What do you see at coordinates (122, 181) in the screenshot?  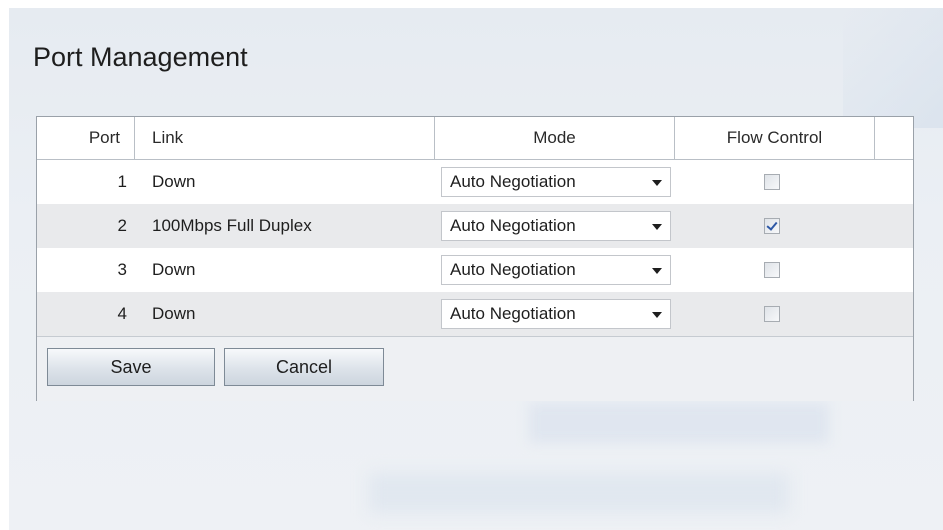 I see `port-number: 1` at bounding box center [122, 181].